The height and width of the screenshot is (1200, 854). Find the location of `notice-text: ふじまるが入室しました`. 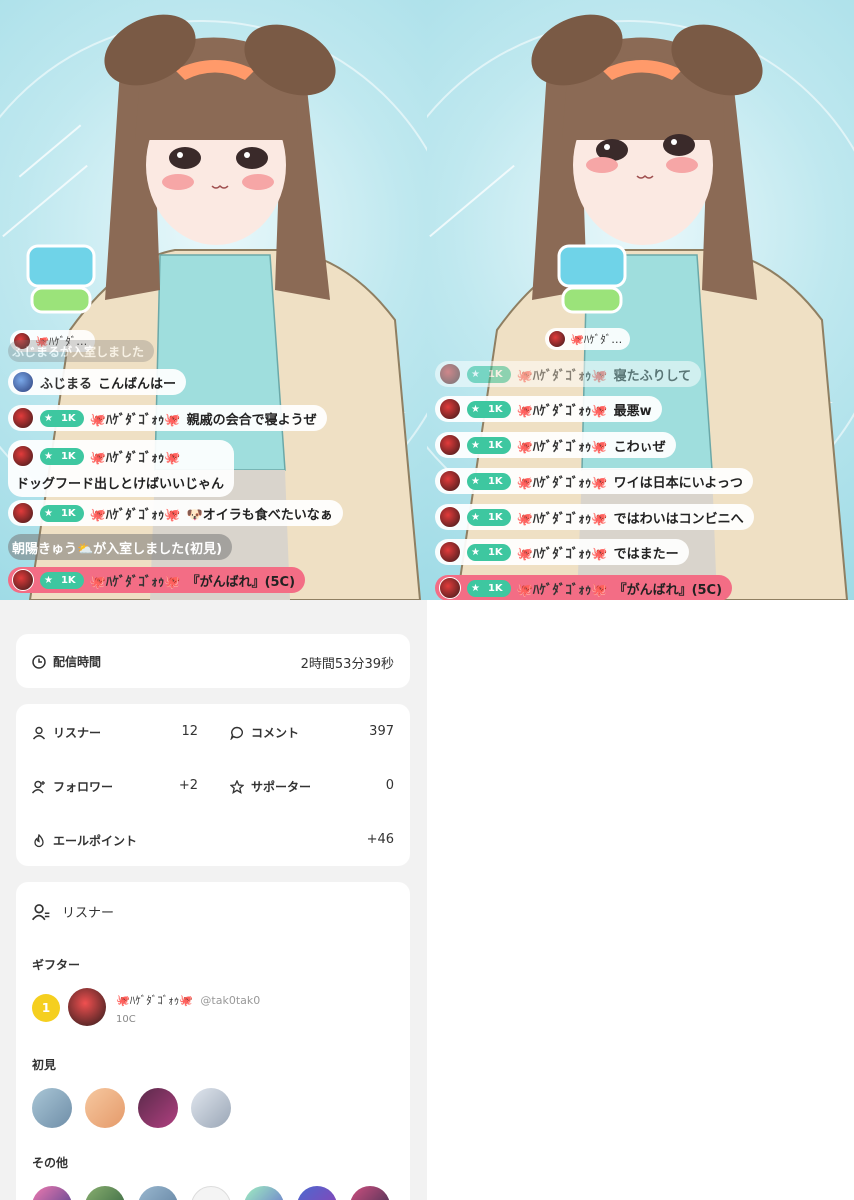

notice-text: ふじまるが入室しました is located at coordinates (78, 351).